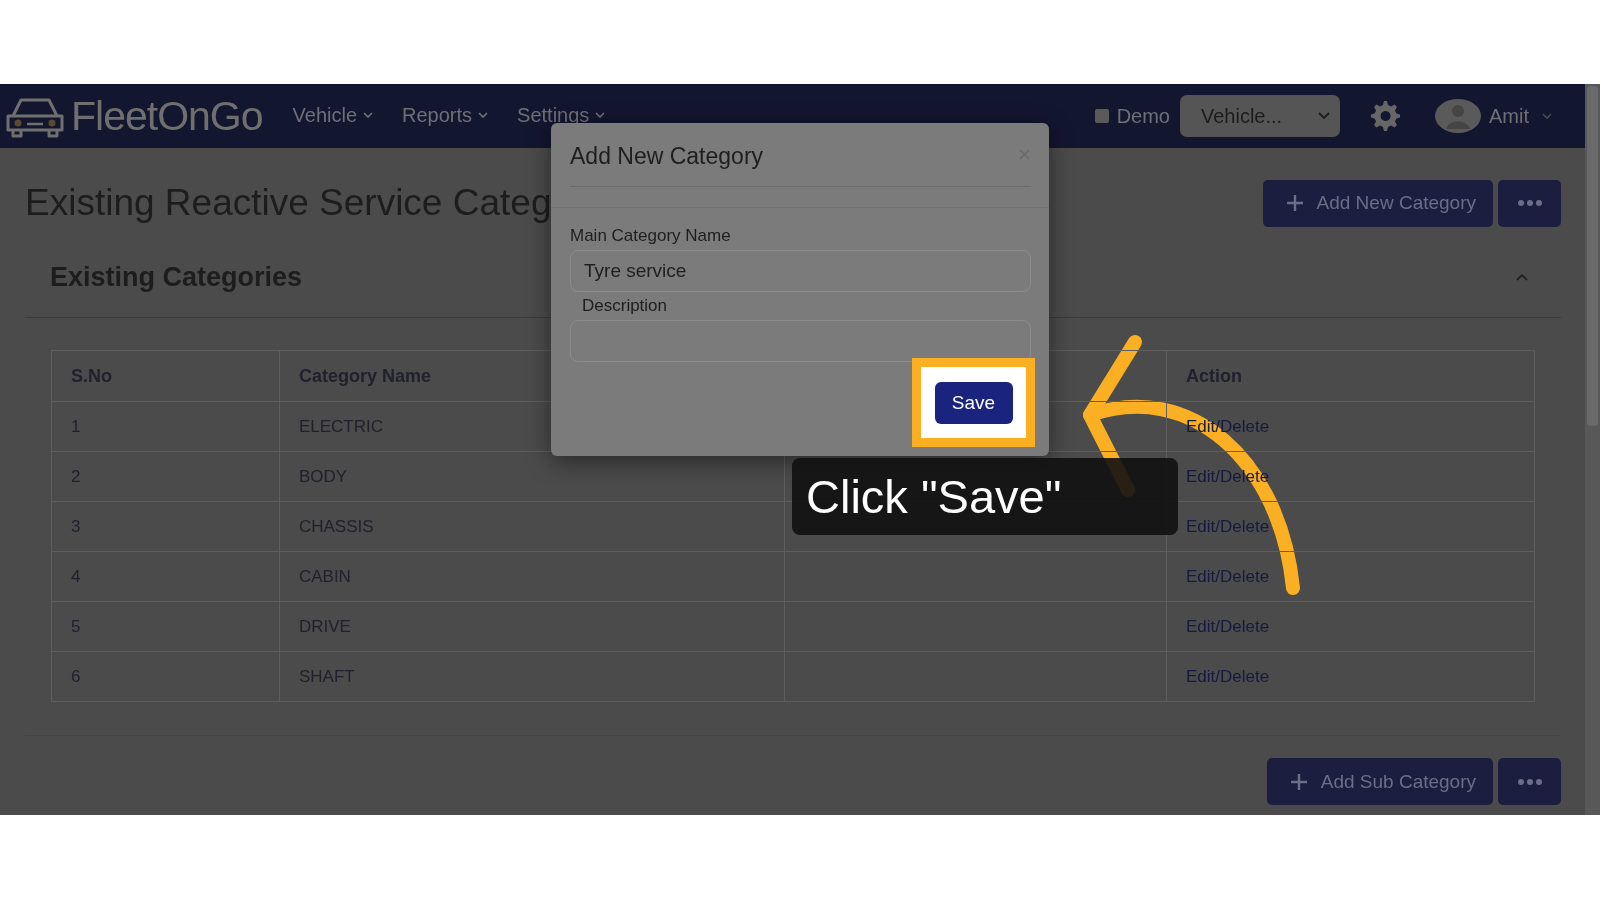  What do you see at coordinates (985, 496) in the screenshot?
I see `instruction-tooltip: Click "Save"` at bounding box center [985, 496].